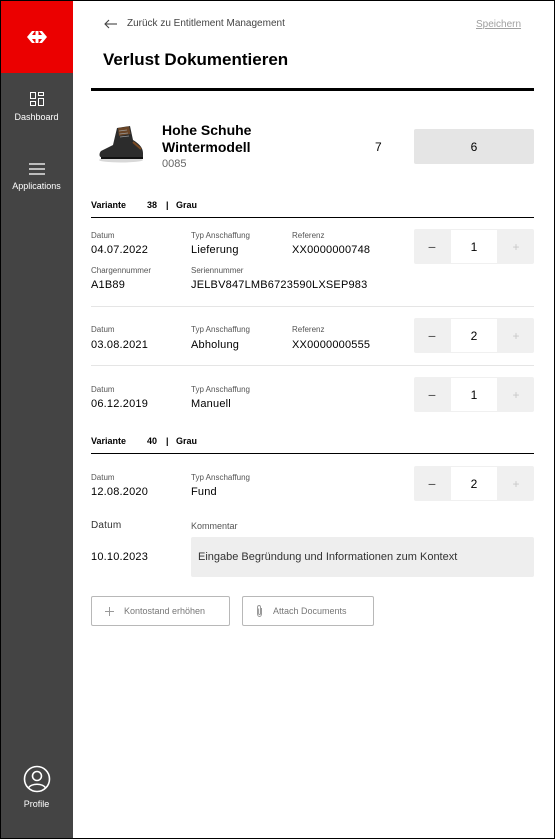  Describe the element at coordinates (36, 107) in the screenshot. I see `sidebar-item-dashboard: Dashboard` at that location.